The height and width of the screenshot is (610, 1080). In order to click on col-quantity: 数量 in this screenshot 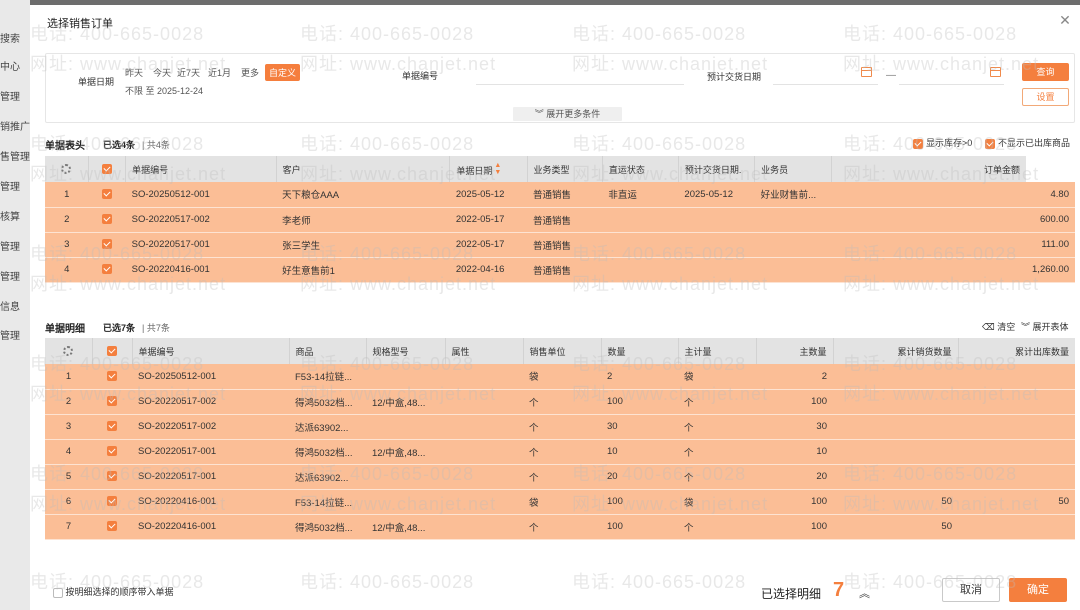, I will do `click(640, 351)`.